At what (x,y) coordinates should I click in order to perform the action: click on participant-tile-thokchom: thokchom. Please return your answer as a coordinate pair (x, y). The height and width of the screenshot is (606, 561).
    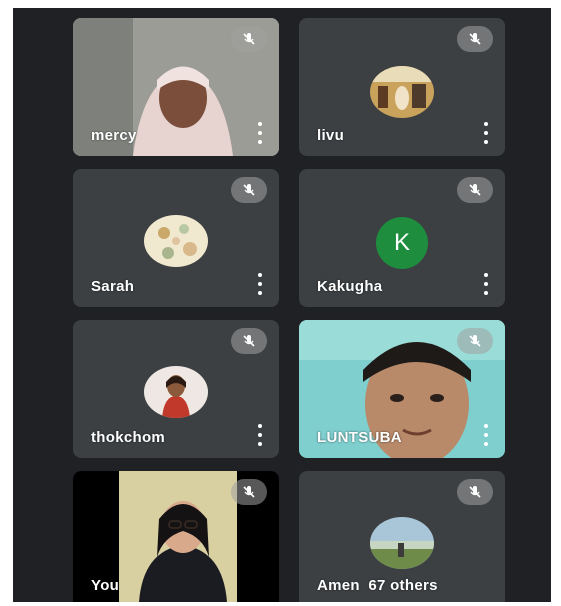
    Looking at the image, I should click on (176, 389).